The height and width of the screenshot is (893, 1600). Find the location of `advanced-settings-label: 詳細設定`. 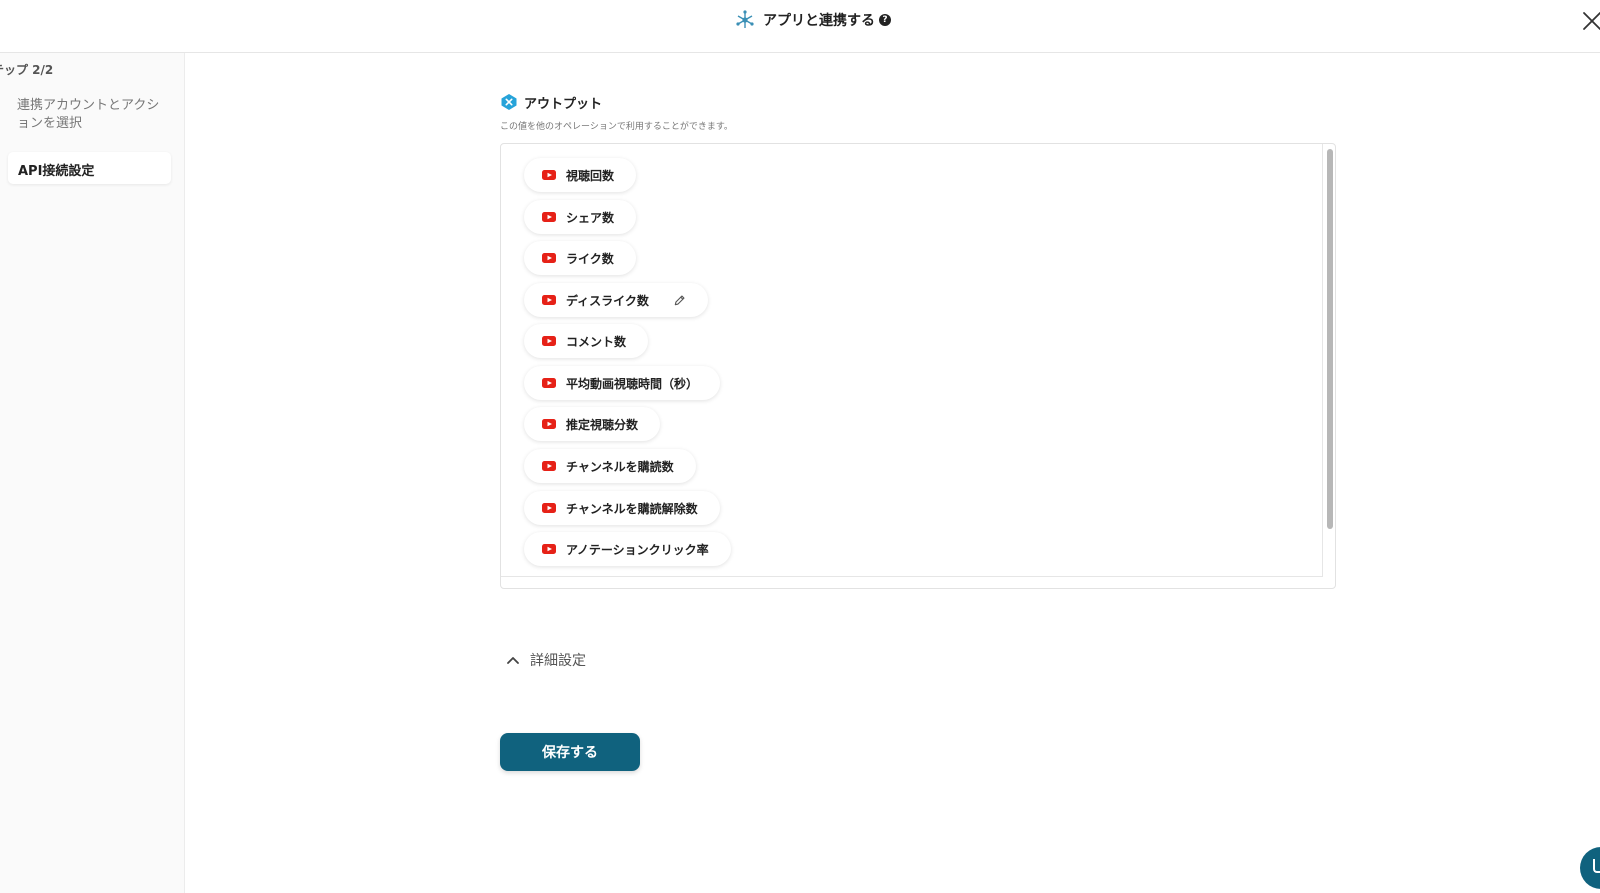

advanced-settings-label: 詳細設定 is located at coordinates (558, 661).